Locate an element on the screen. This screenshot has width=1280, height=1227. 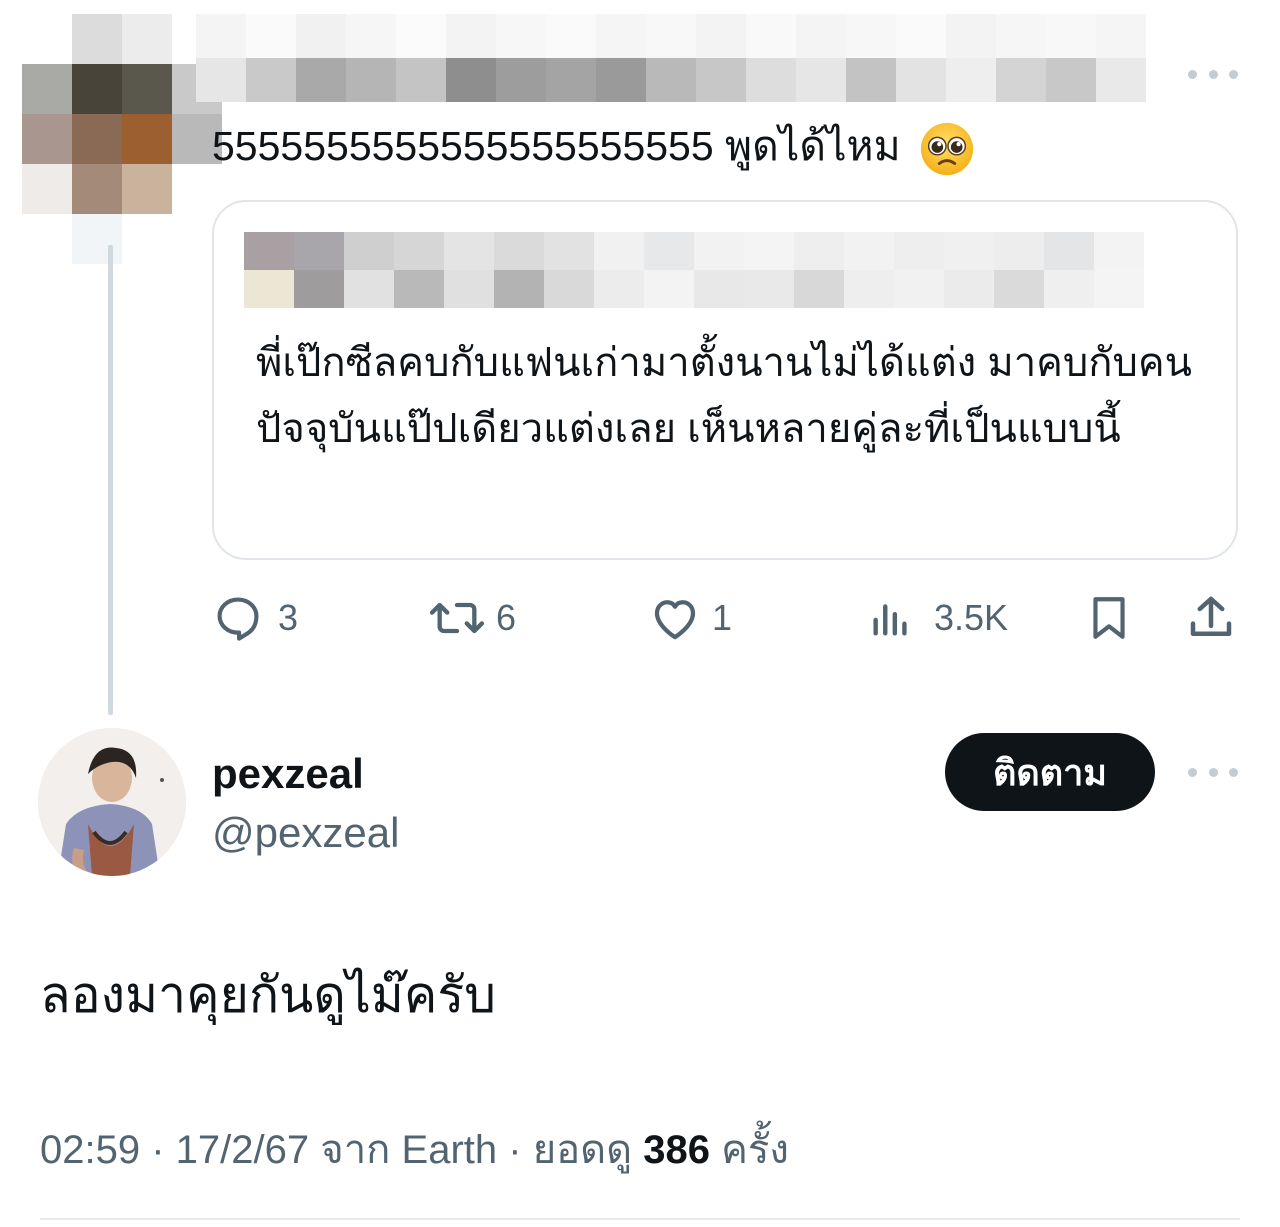
reply-icon is located at coordinates (238, 619).